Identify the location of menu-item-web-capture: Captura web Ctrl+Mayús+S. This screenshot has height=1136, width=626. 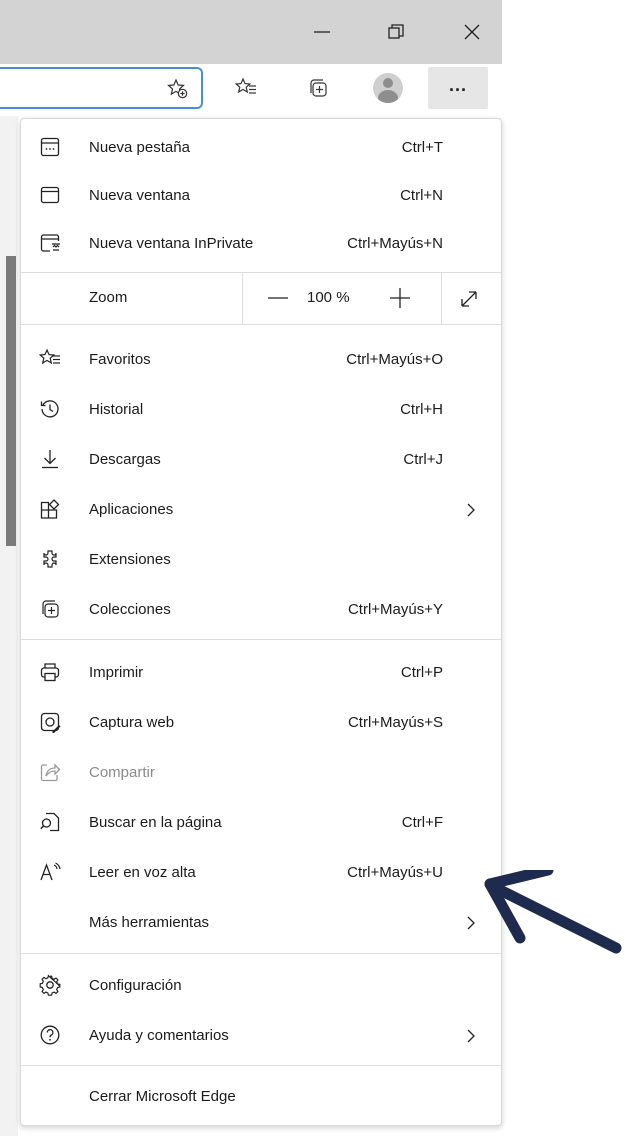
(261, 723).